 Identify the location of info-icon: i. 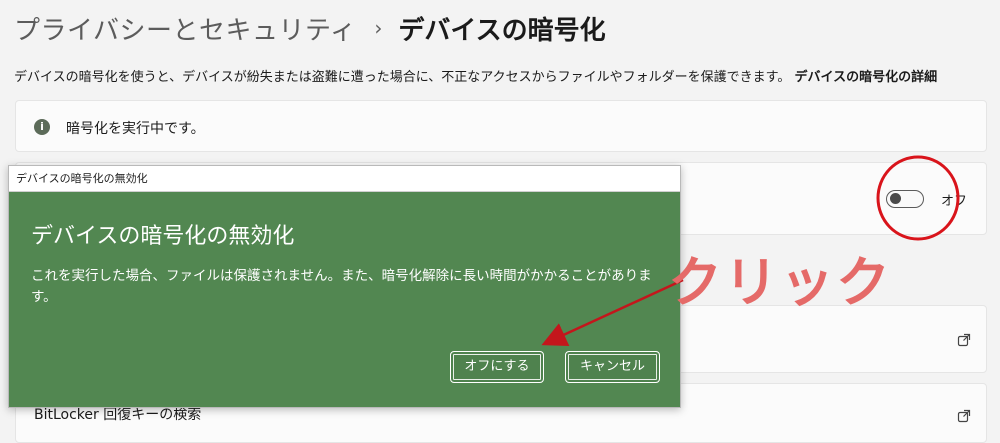
(42, 127).